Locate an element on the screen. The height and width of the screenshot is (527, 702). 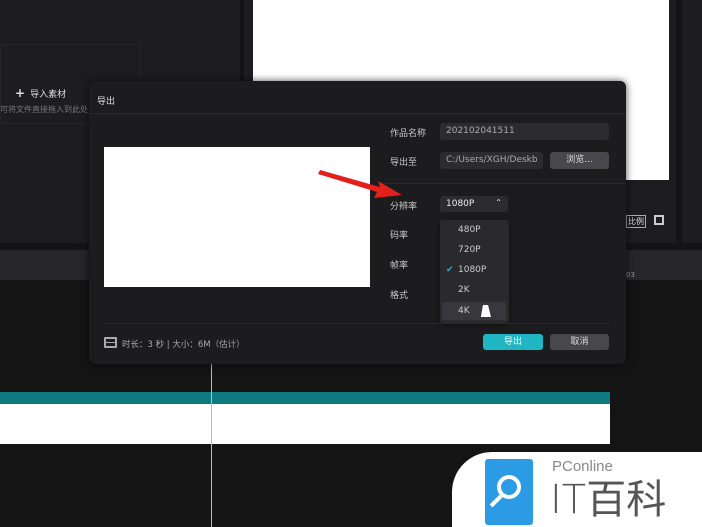
ratio-button: 比例 is located at coordinates (636, 221).